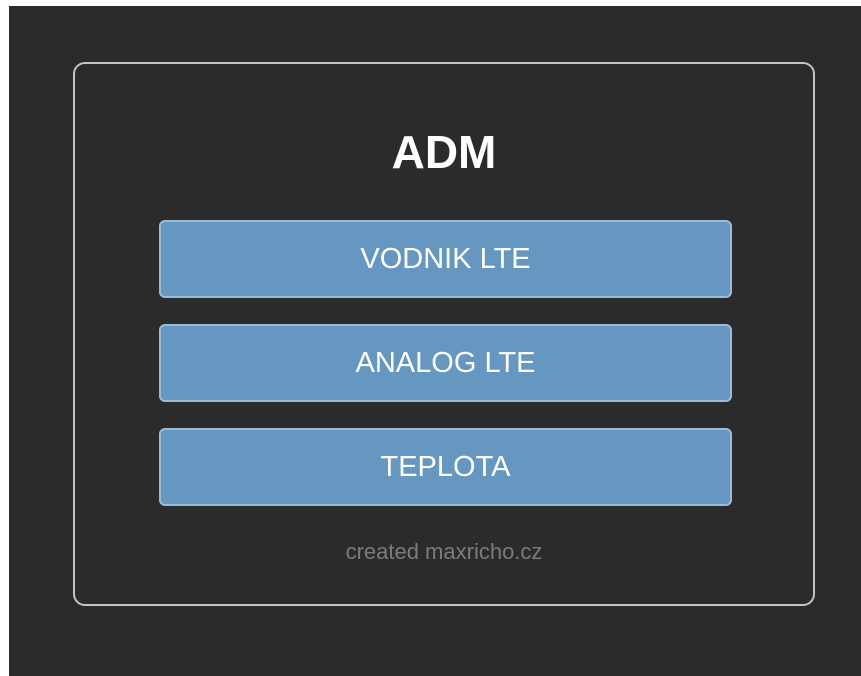 The width and height of the screenshot is (861, 676). What do you see at coordinates (445, 467) in the screenshot?
I see `teplota-button: TEPLOTA` at bounding box center [445, 467].